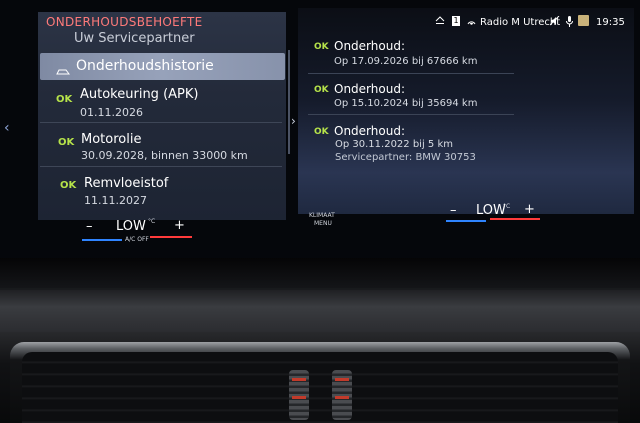  What do you see at coordinates (131, 226) in the screenshot?
I see `temp-left-value: LOW` at bounding box center [131, 226].